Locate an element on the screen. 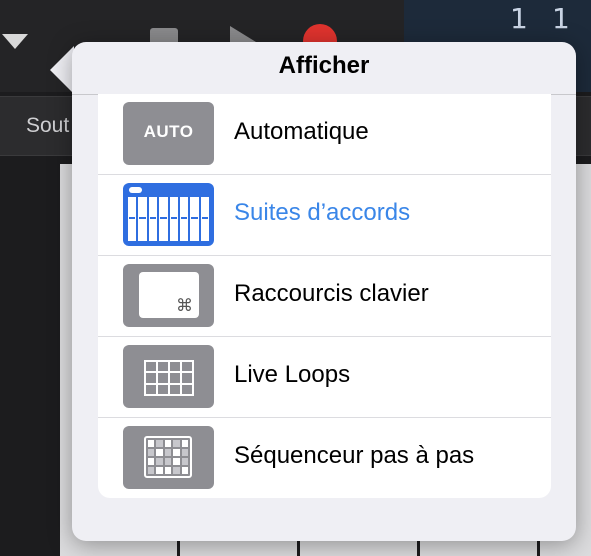 This screenshot has width=591, height=556. menu-item-chord-strips: Suites d’accords is located at coordinates (324, 215).